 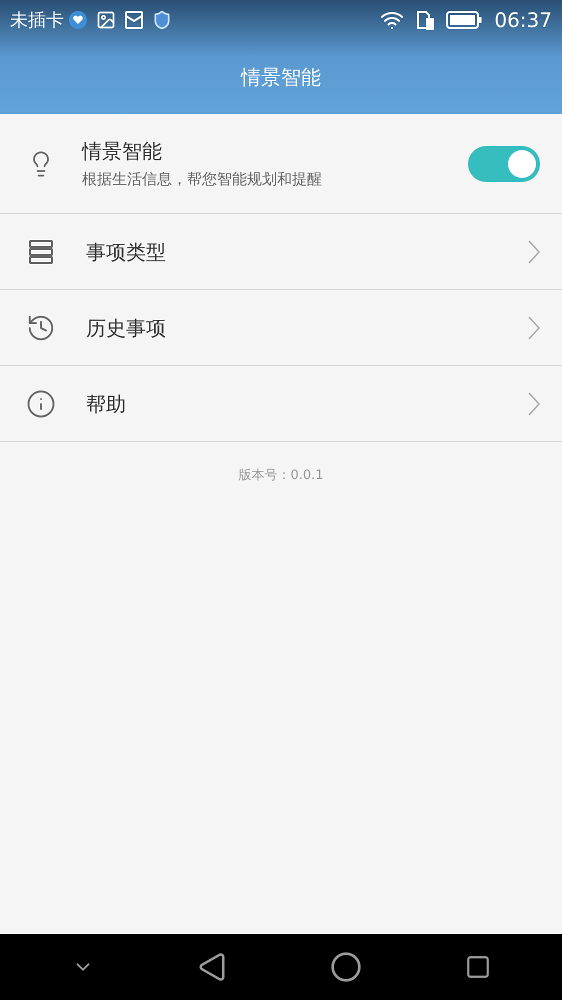 What do you see at coordinates (37, 20) in the screenshot?
I see `carrier-text: 未插卡` at bounding box center [37, 20].